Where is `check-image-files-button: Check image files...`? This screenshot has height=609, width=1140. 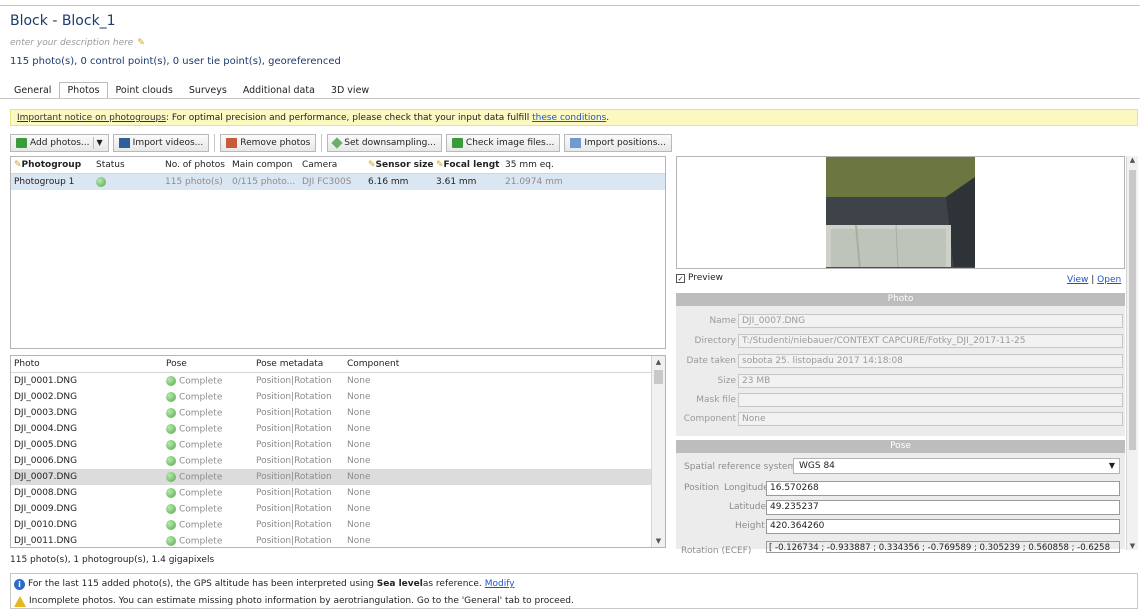
check-image-files-button: Check image files... is located at coordinates (503, 143).